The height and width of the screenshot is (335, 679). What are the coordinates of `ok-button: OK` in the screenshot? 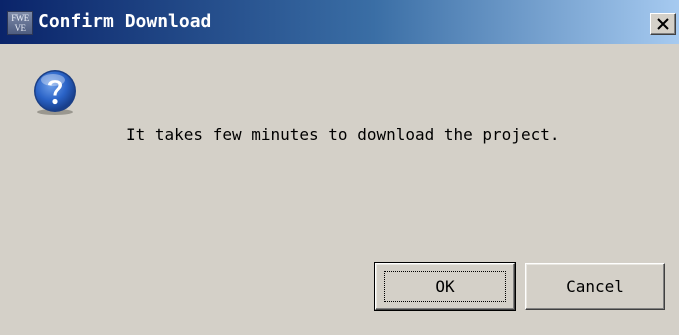 It's located at (445, 286).